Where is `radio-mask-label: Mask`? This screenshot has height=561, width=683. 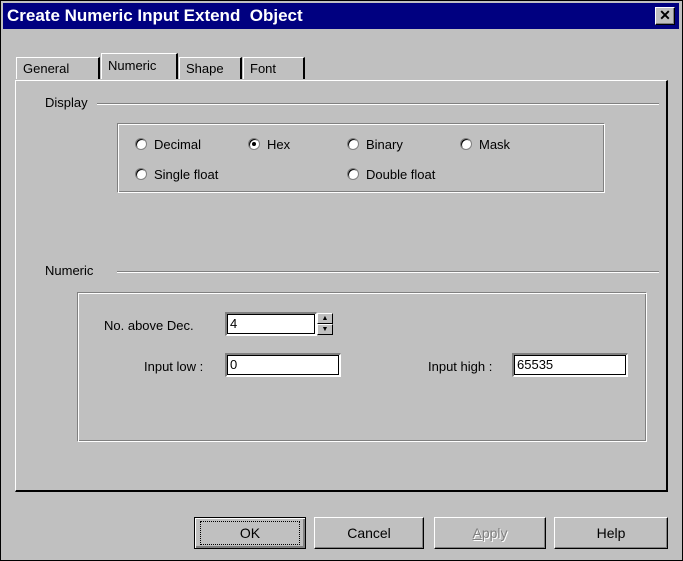
radio-mask-label: Mask is located at coordinates (495, 144).